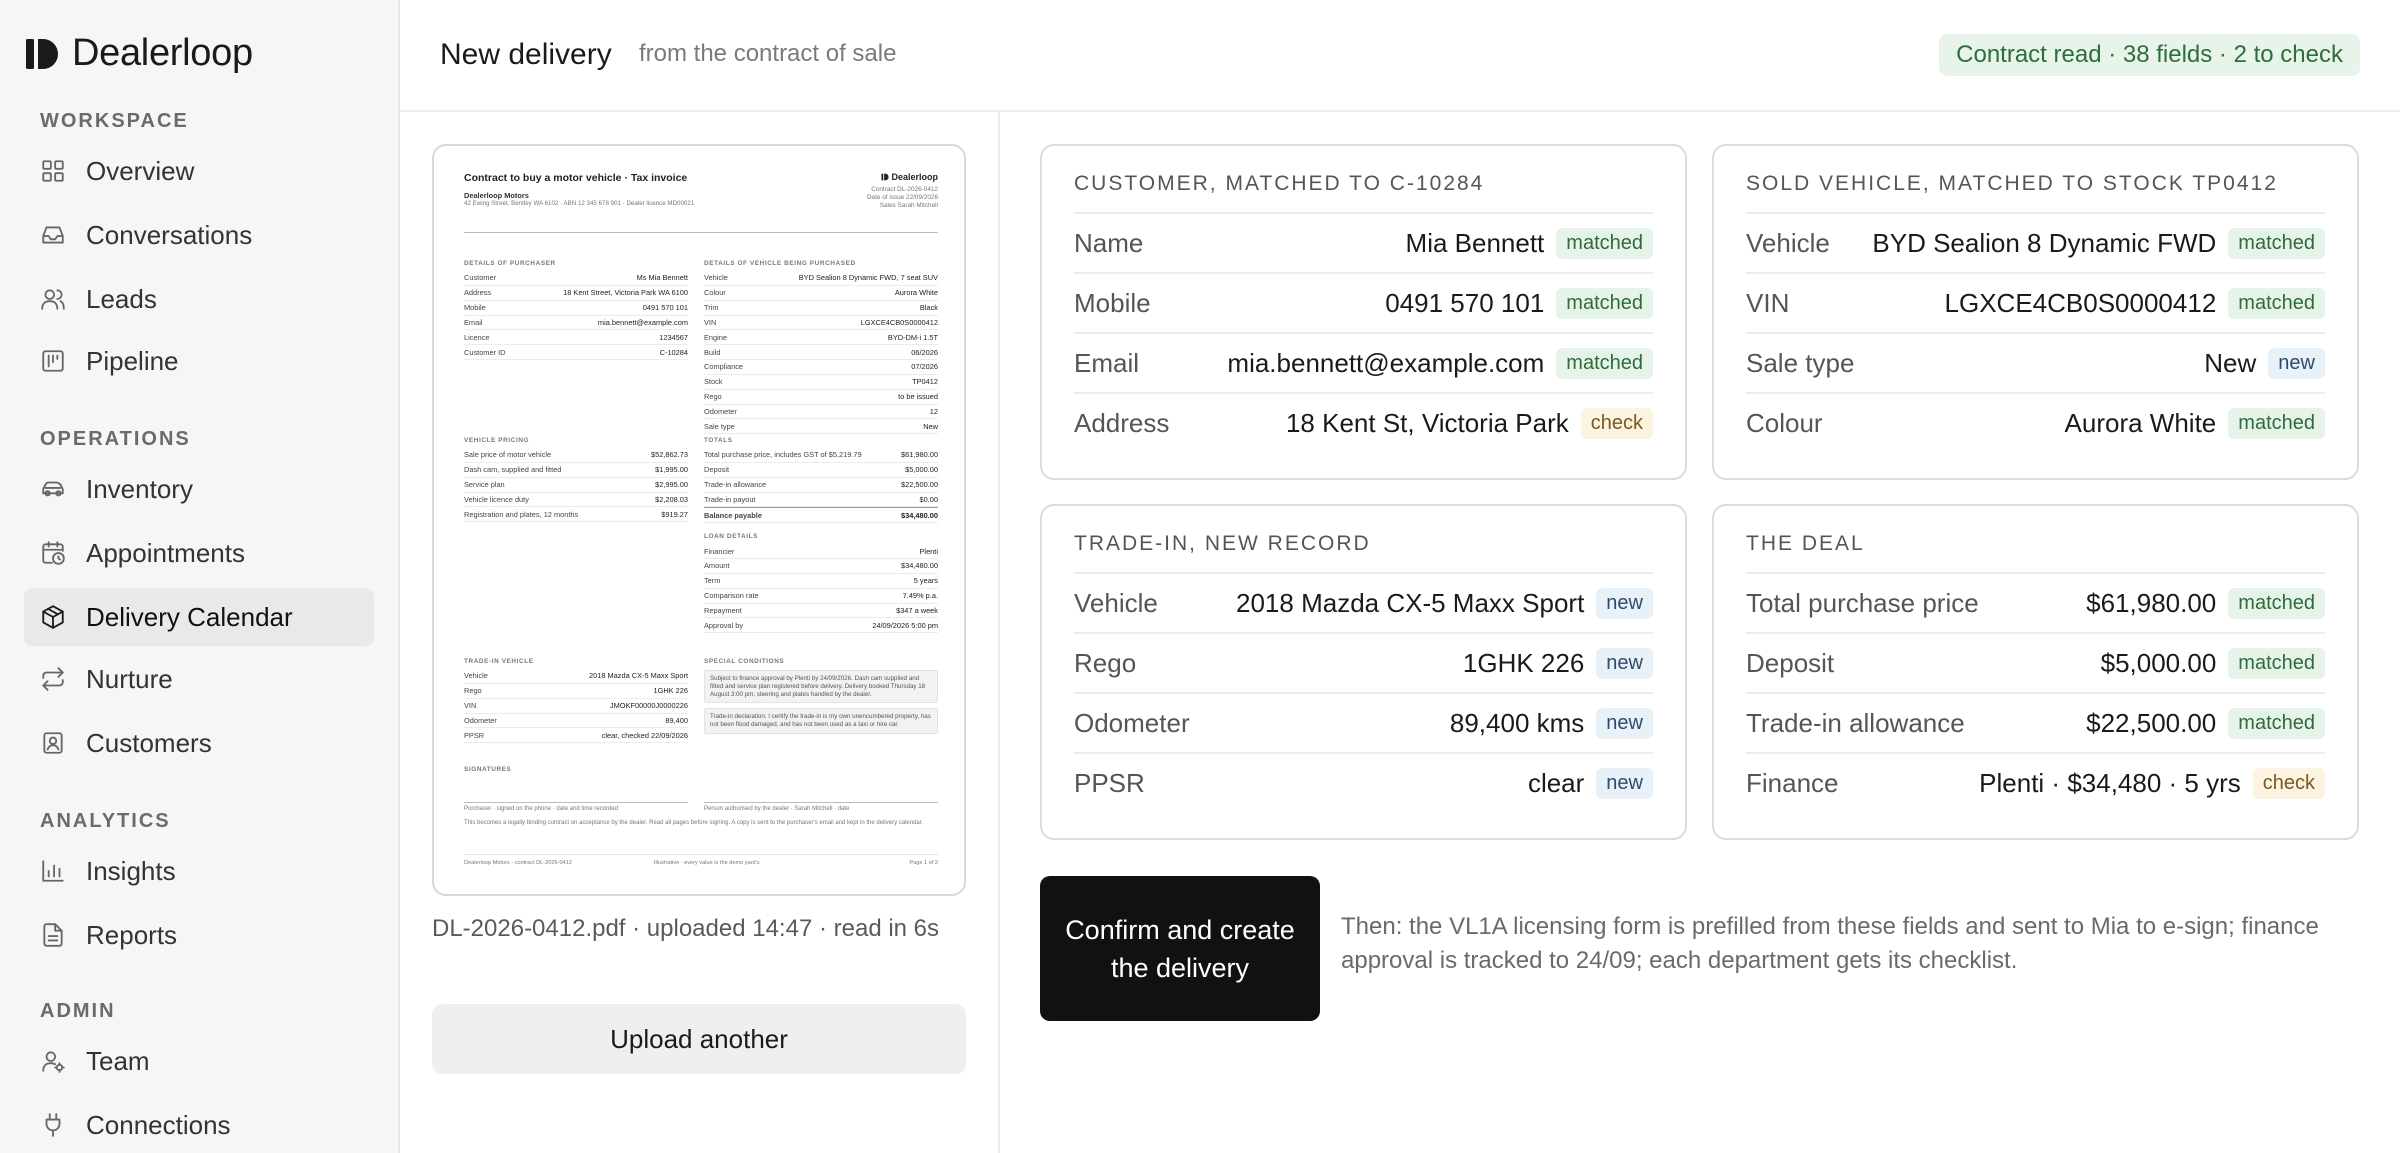  I want to click on field-row: Finance Plenti · $34,480 · 5 yrs check, so click(2035, 782).